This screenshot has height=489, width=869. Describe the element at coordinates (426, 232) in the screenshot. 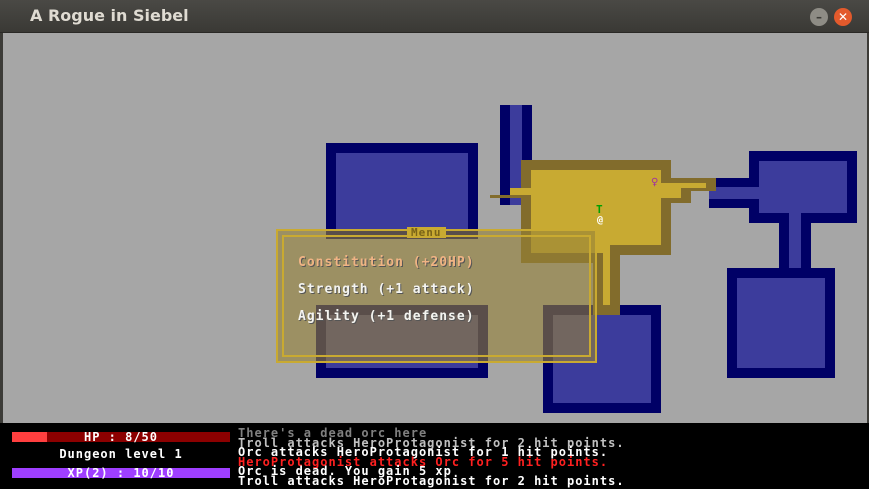

I see `menu-title: Menu` at that location.